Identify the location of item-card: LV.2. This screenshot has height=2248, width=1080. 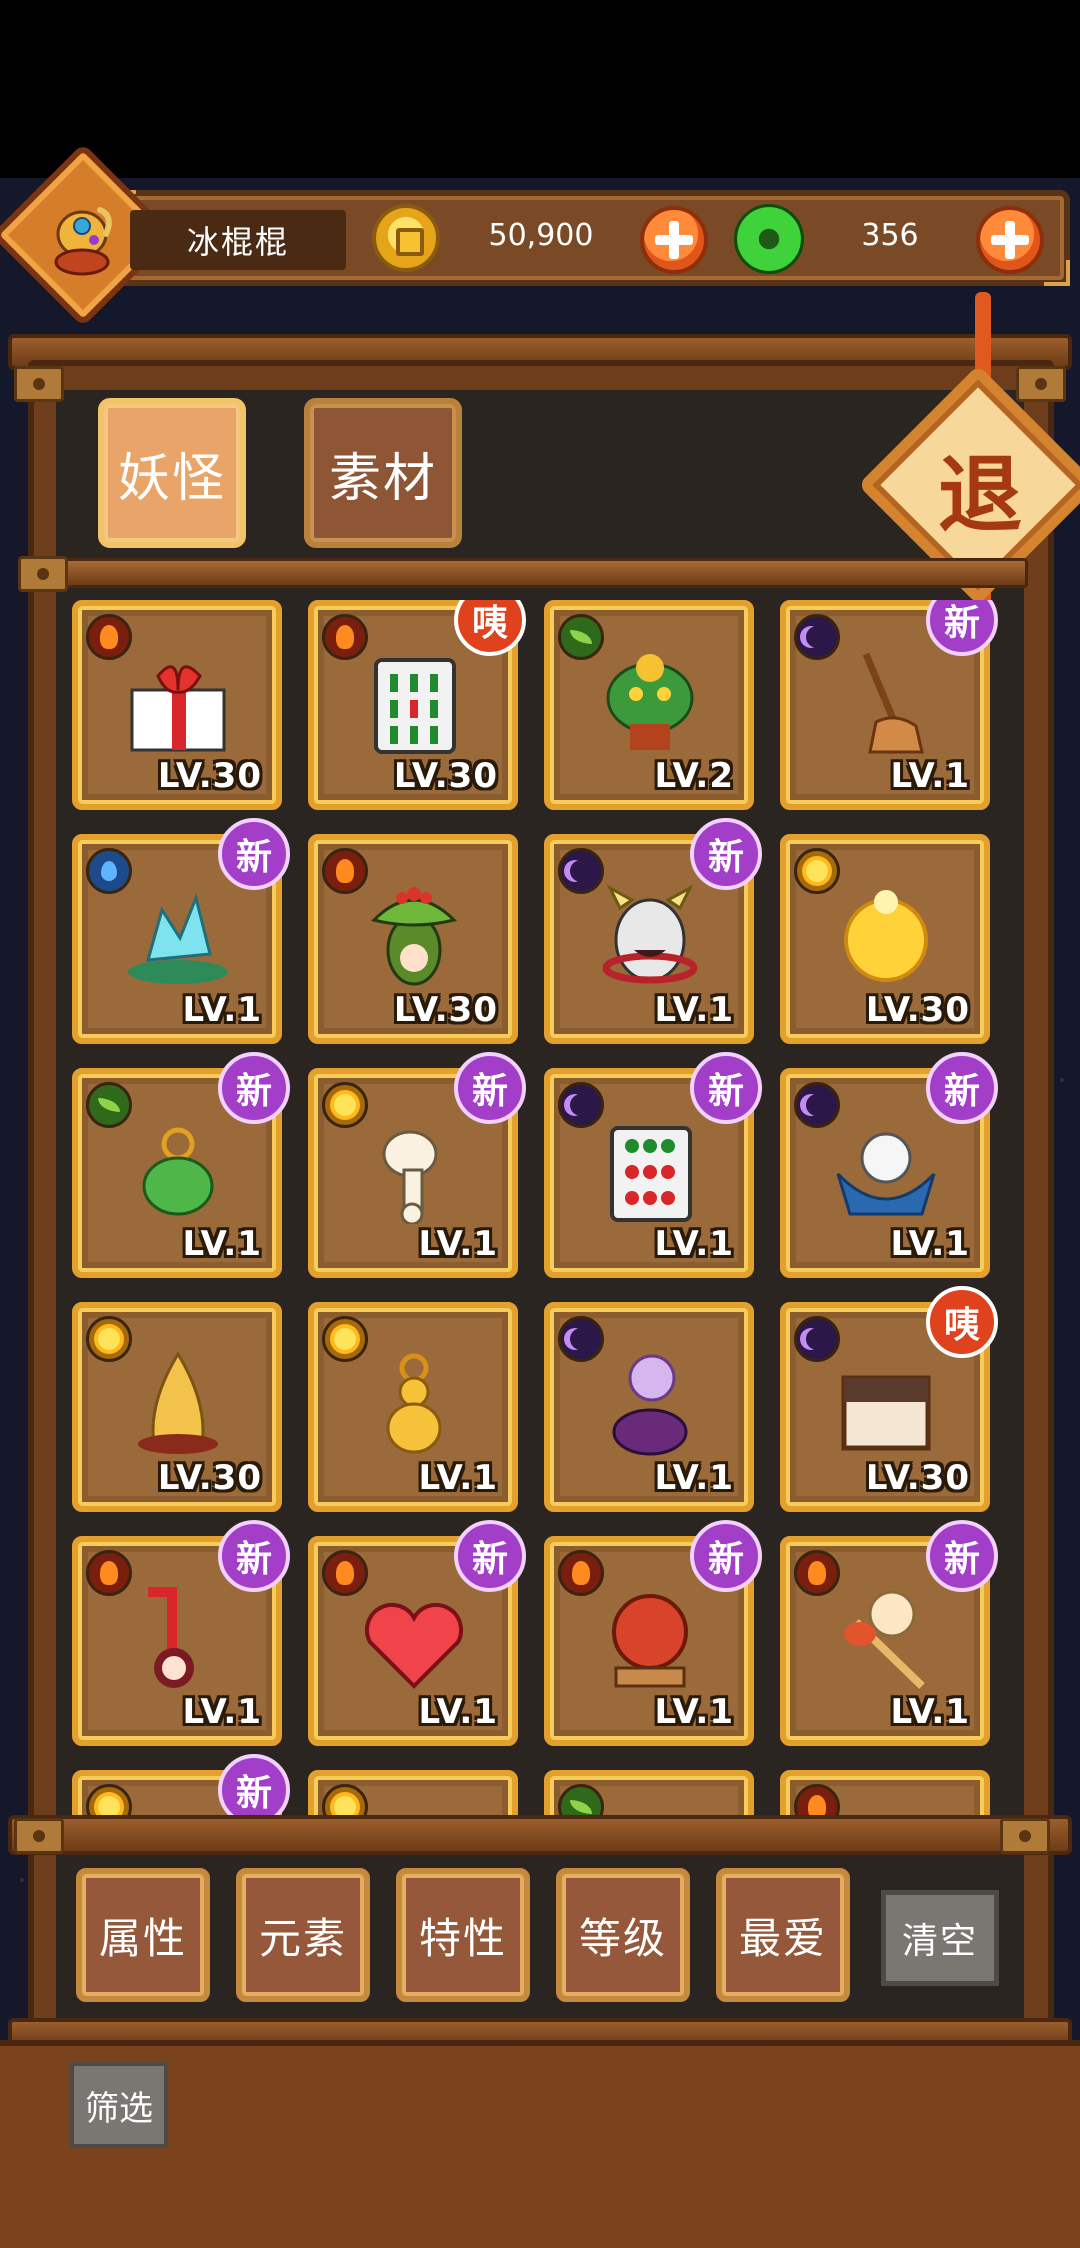
(649, 705).